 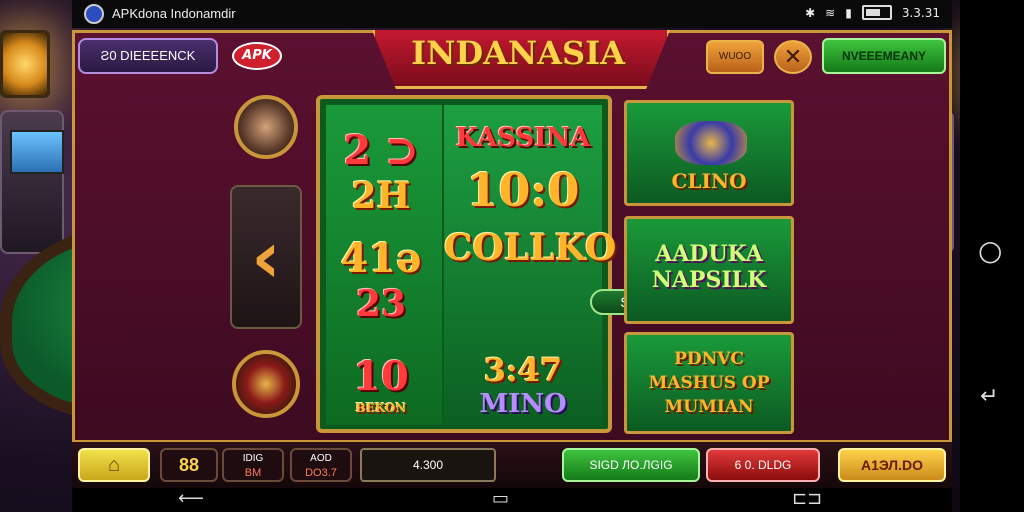 What do you see at coordinates (381, 258) in the screenshot?
I see `reel-symbol: 41ə` at bounding box center [381, 258].